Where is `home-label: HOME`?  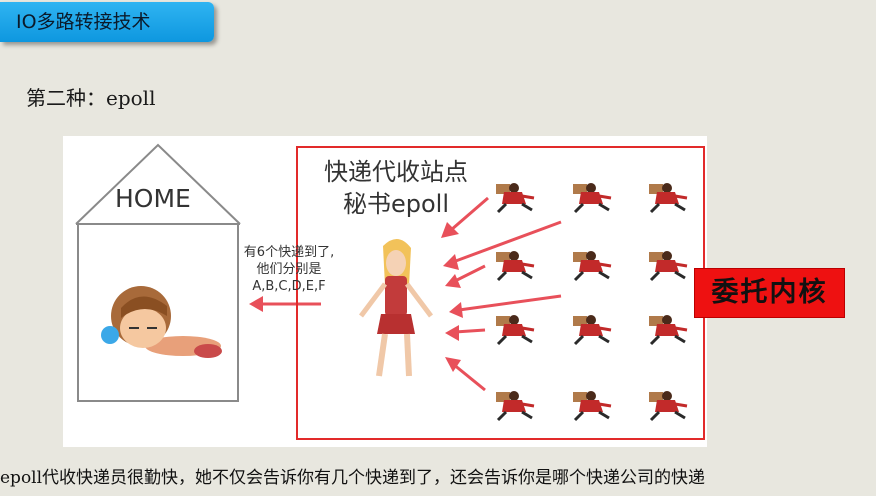
home-label: HOME is located at coordinates (153, 198).